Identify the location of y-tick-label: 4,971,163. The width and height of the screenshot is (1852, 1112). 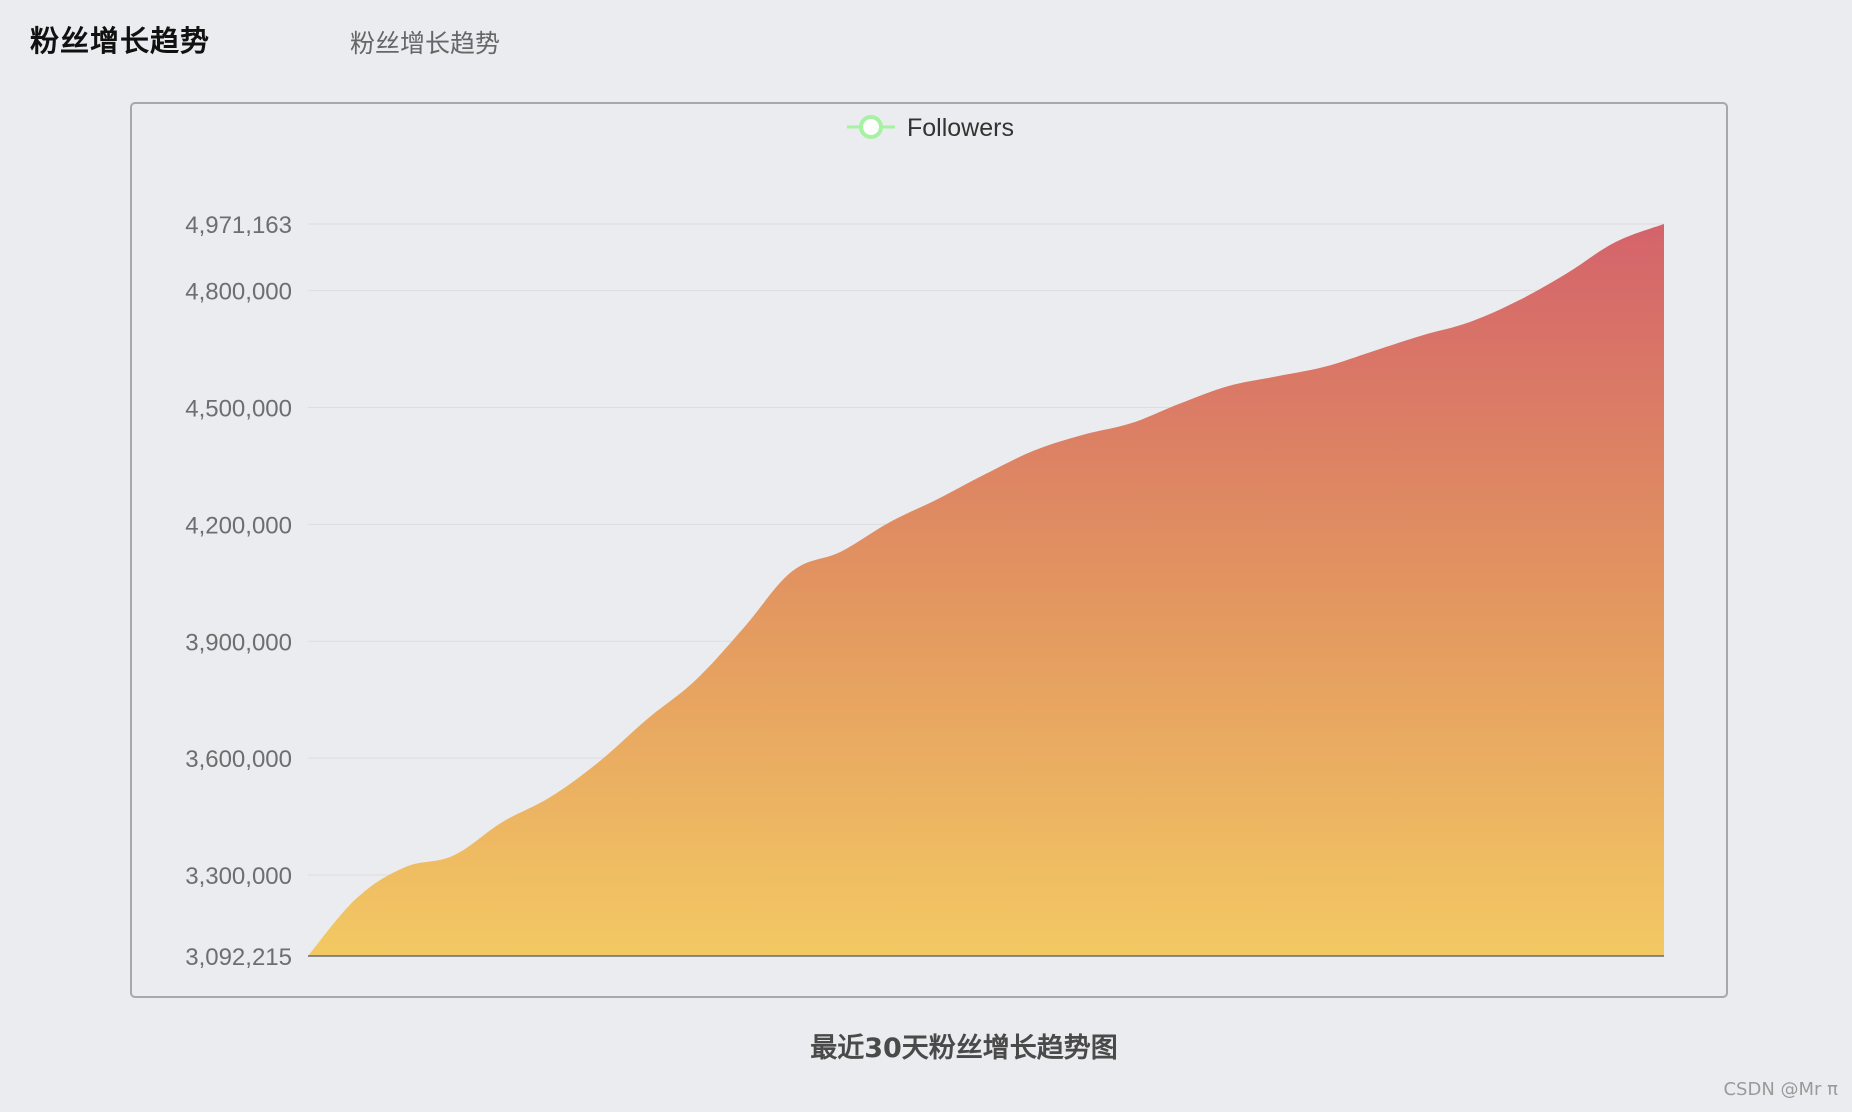
(238, 225).